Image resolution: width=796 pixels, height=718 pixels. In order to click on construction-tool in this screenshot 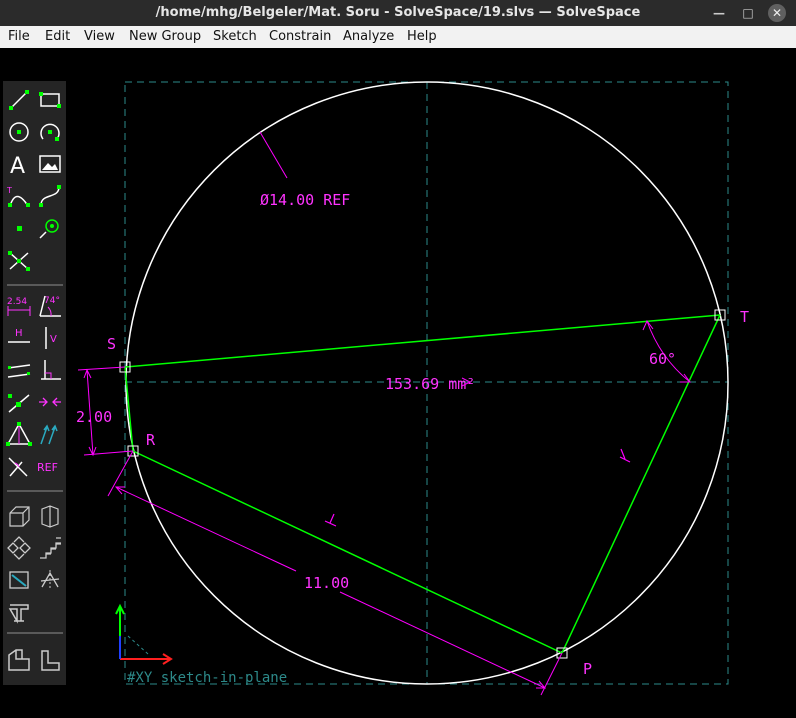, I will do `click(50, 228)`.